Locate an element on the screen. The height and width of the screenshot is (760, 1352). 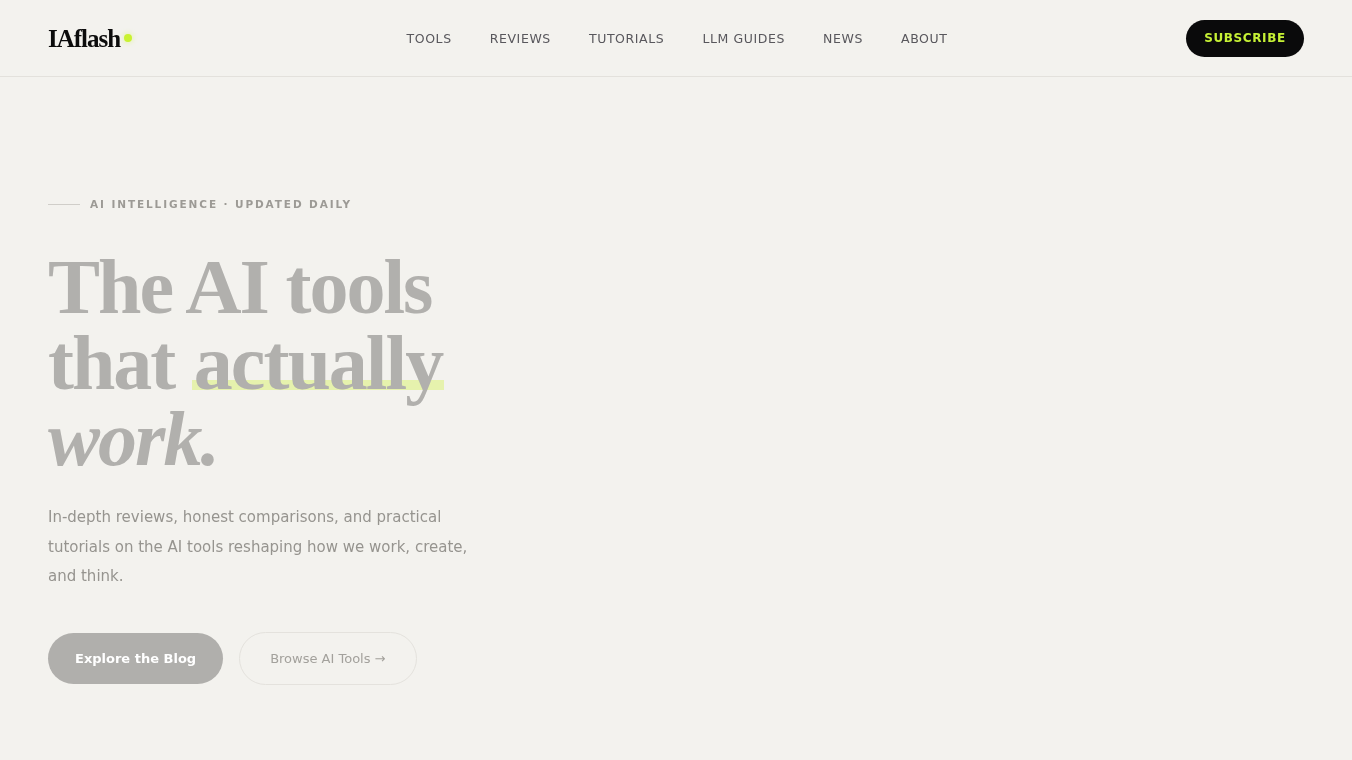
nav-link: TOOLS is located at coordinates (429, 38).